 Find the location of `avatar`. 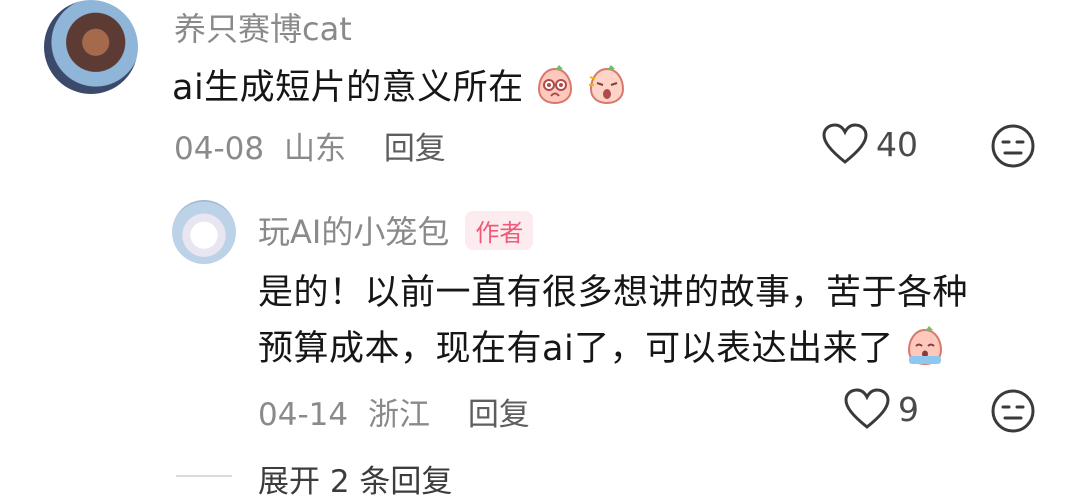

avatar is located at coordinates (91, 47).